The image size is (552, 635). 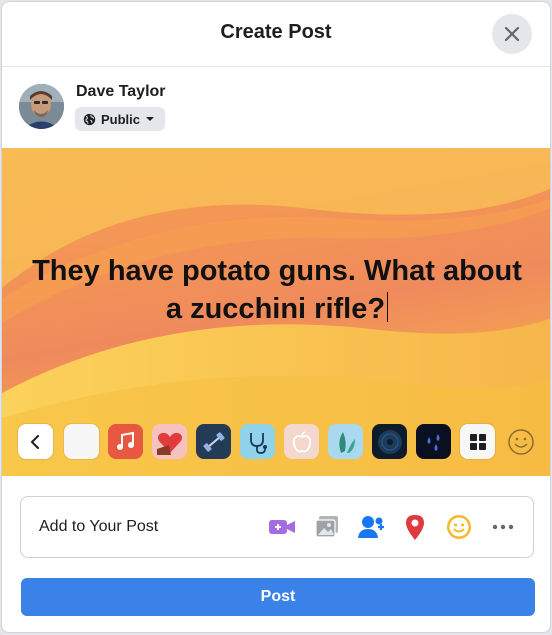 I want to click on location-pin-icon, so click(x=415, y=527).